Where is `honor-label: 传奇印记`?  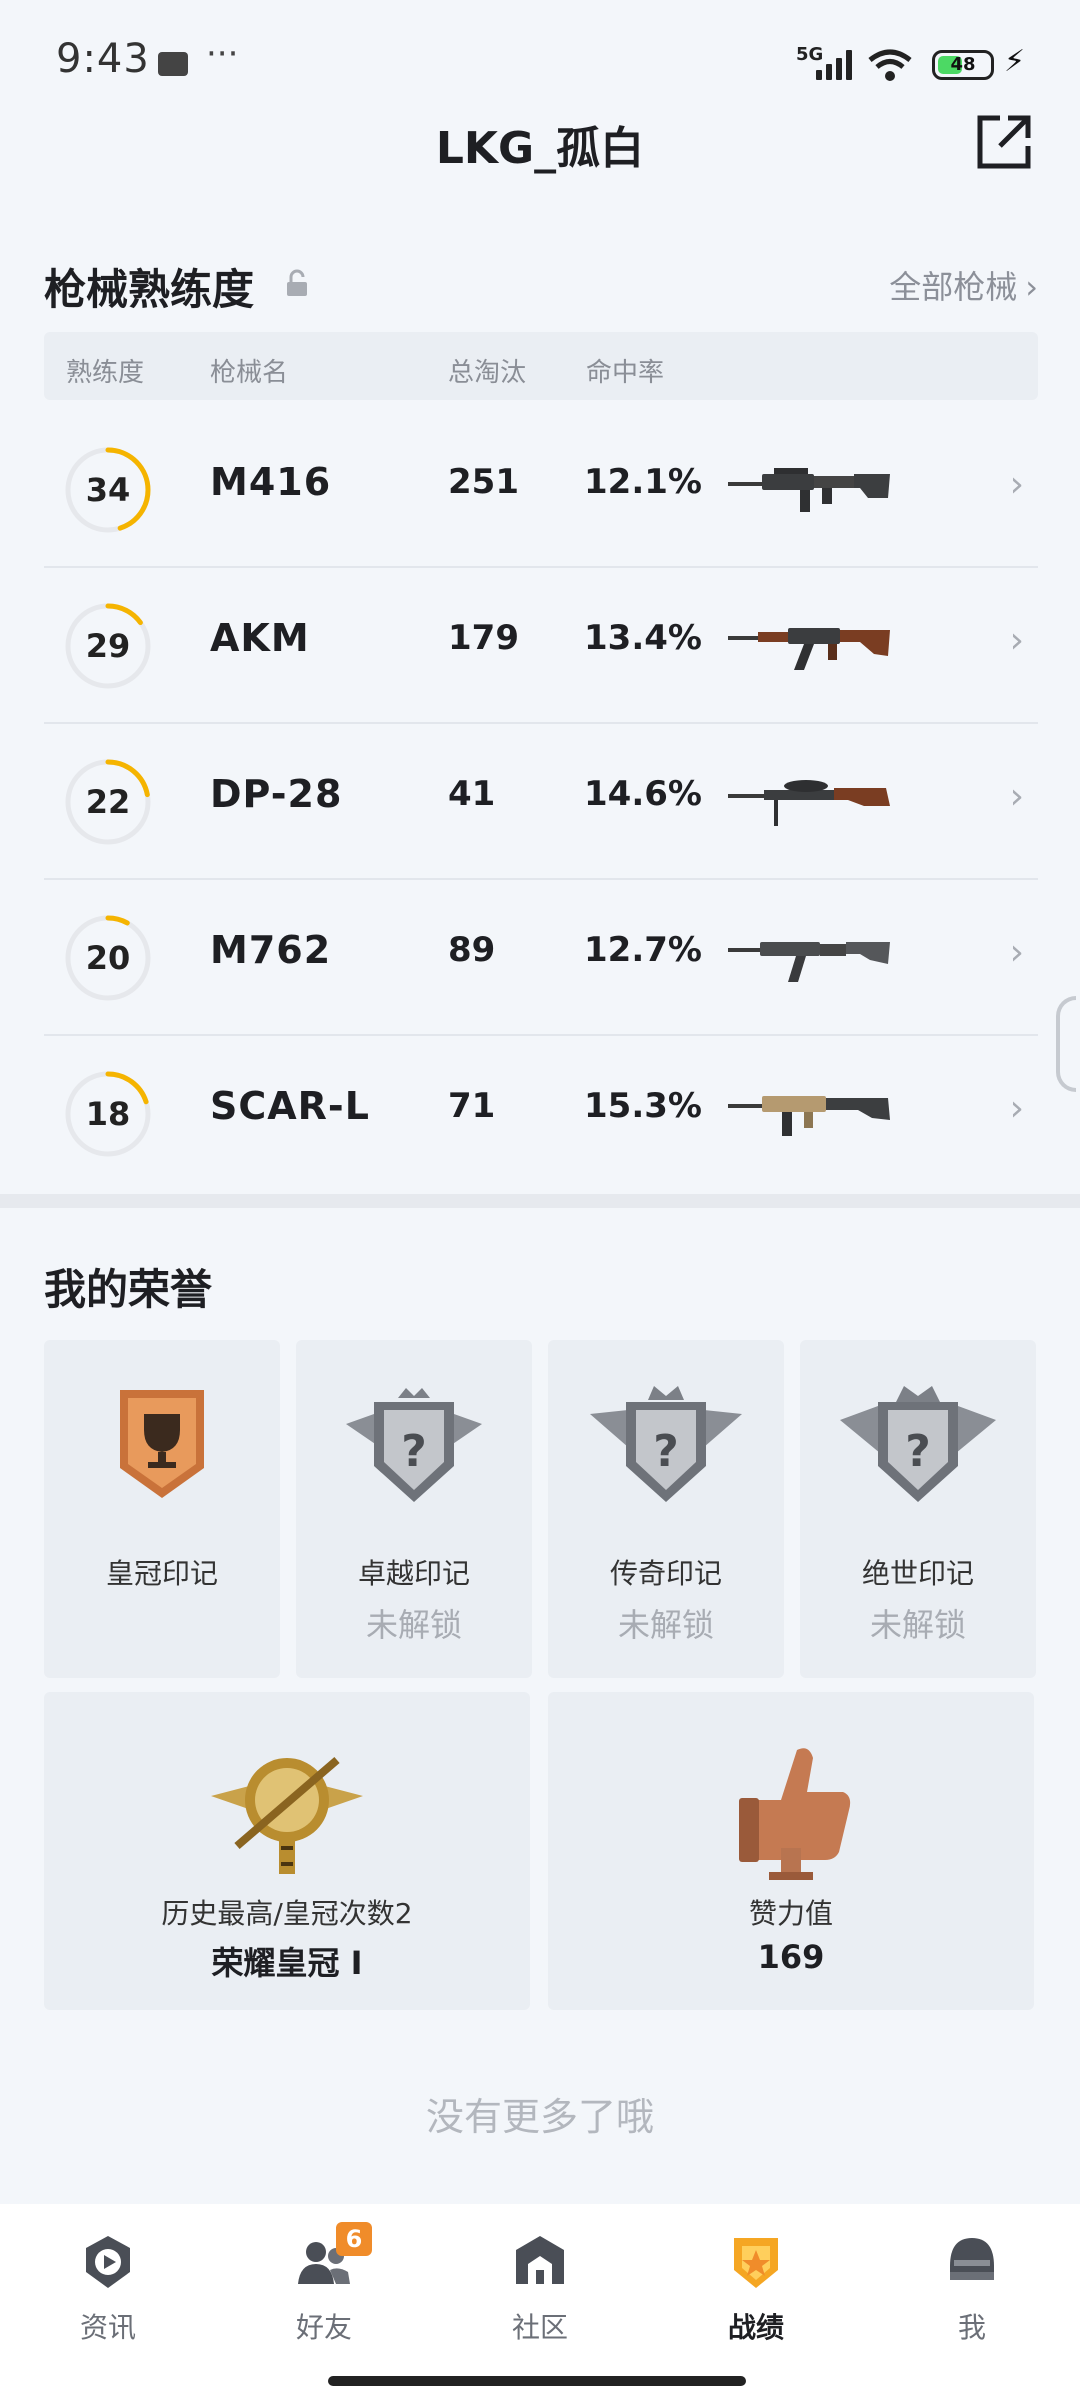
honor-label: 传奇印记 is located at coordinates (665, 1573).